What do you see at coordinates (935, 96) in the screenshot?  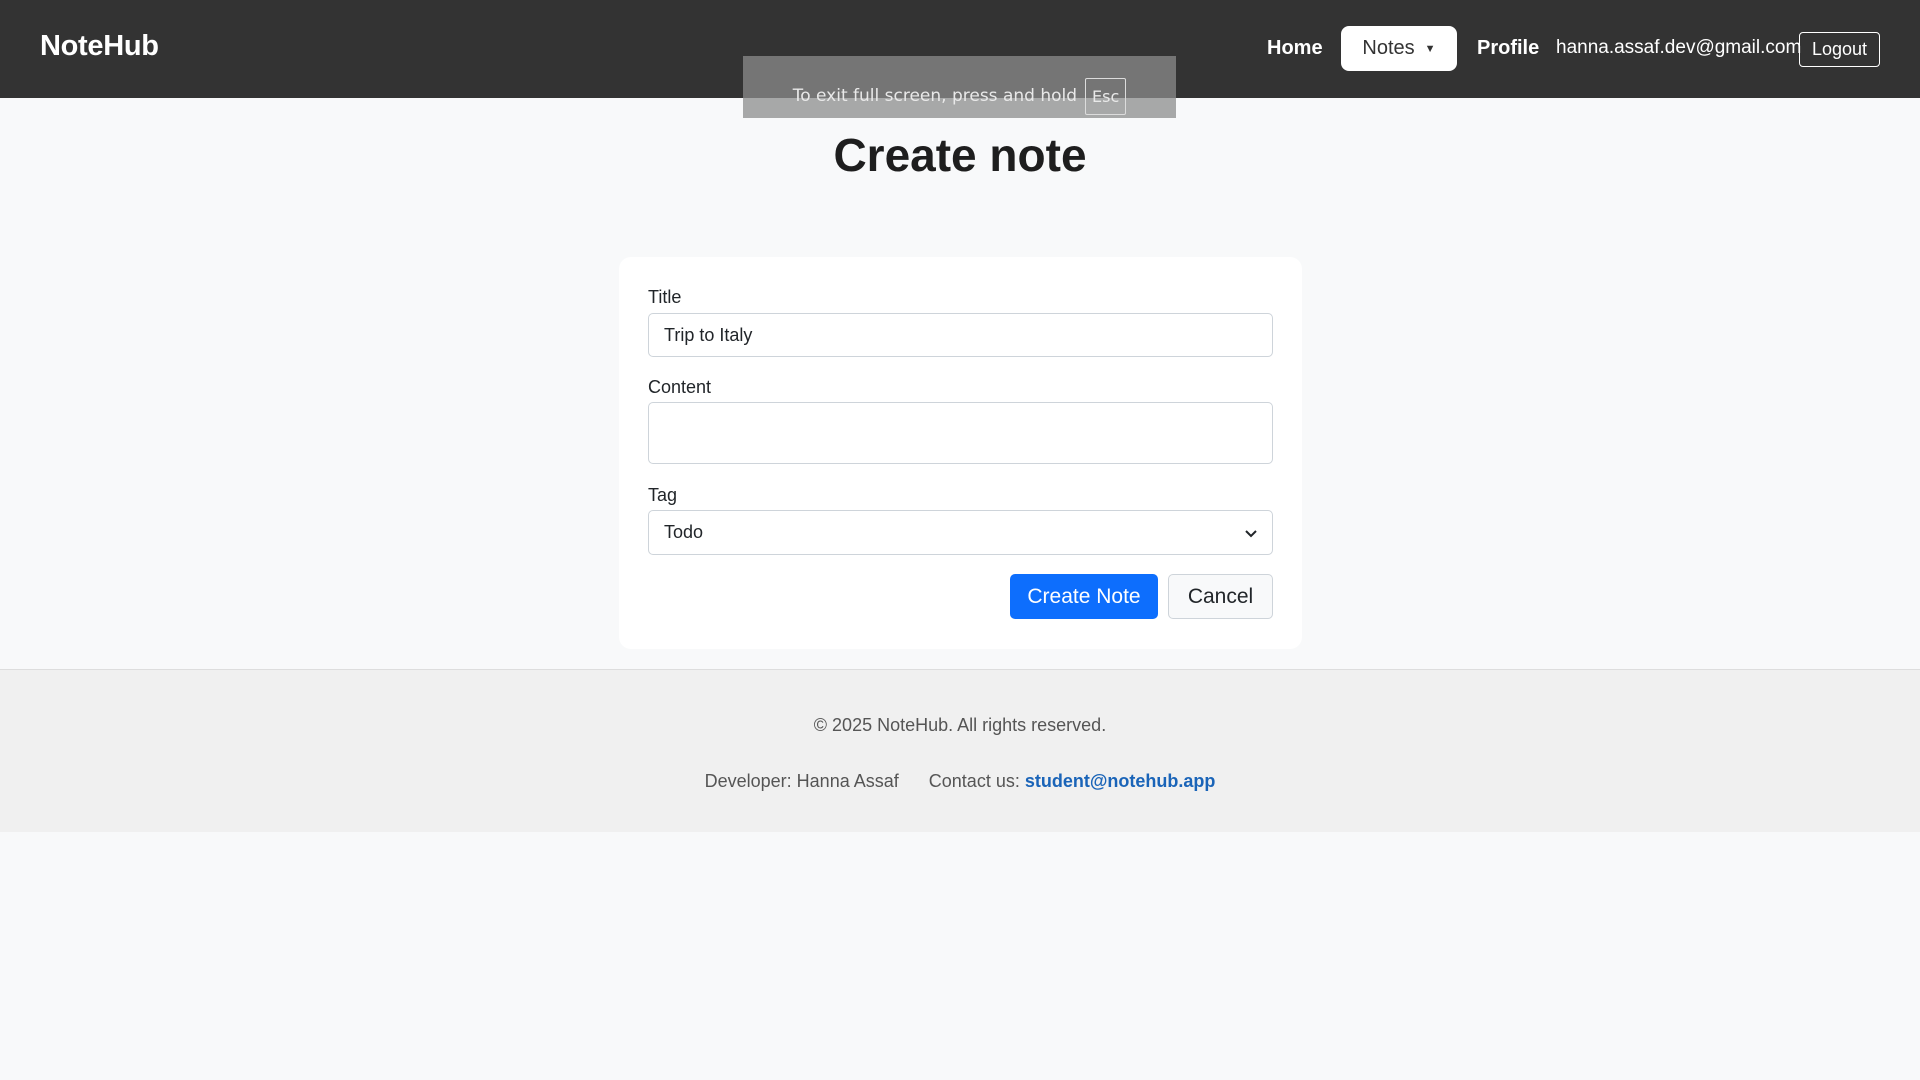 I see `fullscreen-notice-text: To exit full screen, press and hold` at bounding box center [935, 96].